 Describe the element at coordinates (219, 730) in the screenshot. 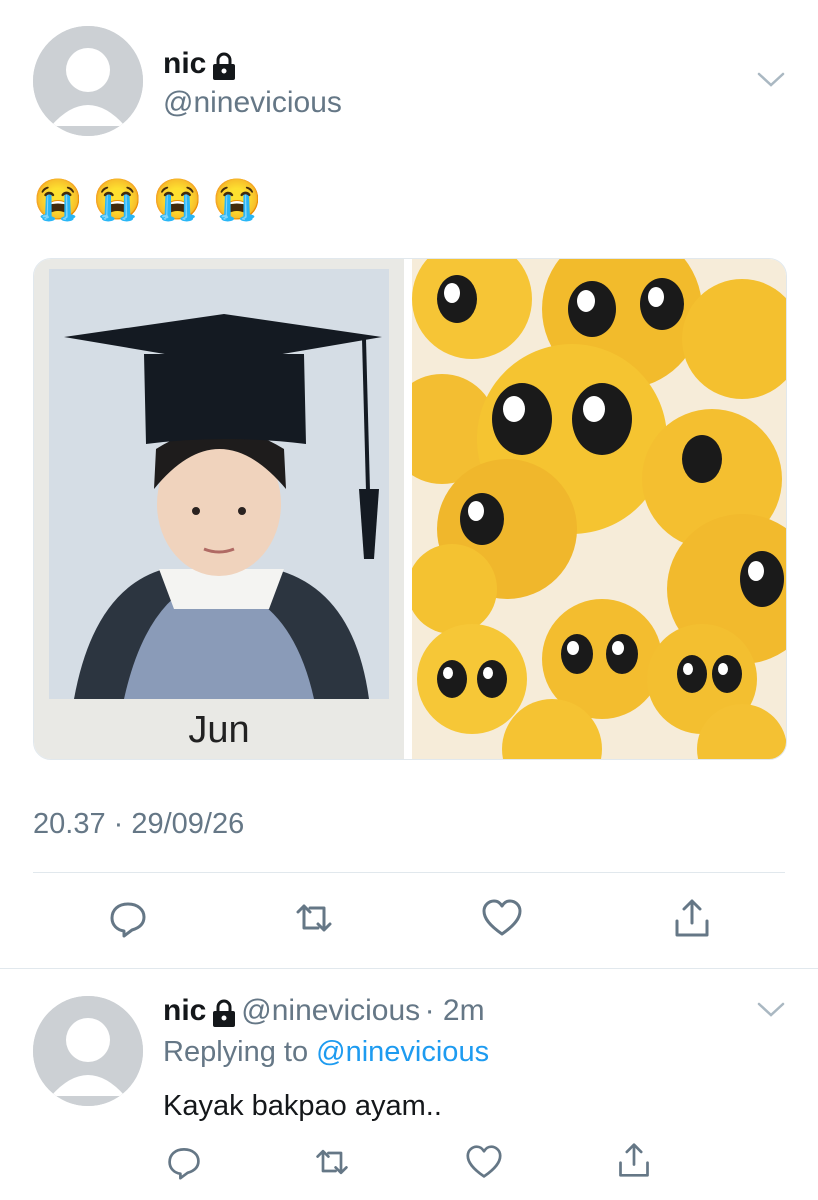

I see `media-caption: Jun` at that location.